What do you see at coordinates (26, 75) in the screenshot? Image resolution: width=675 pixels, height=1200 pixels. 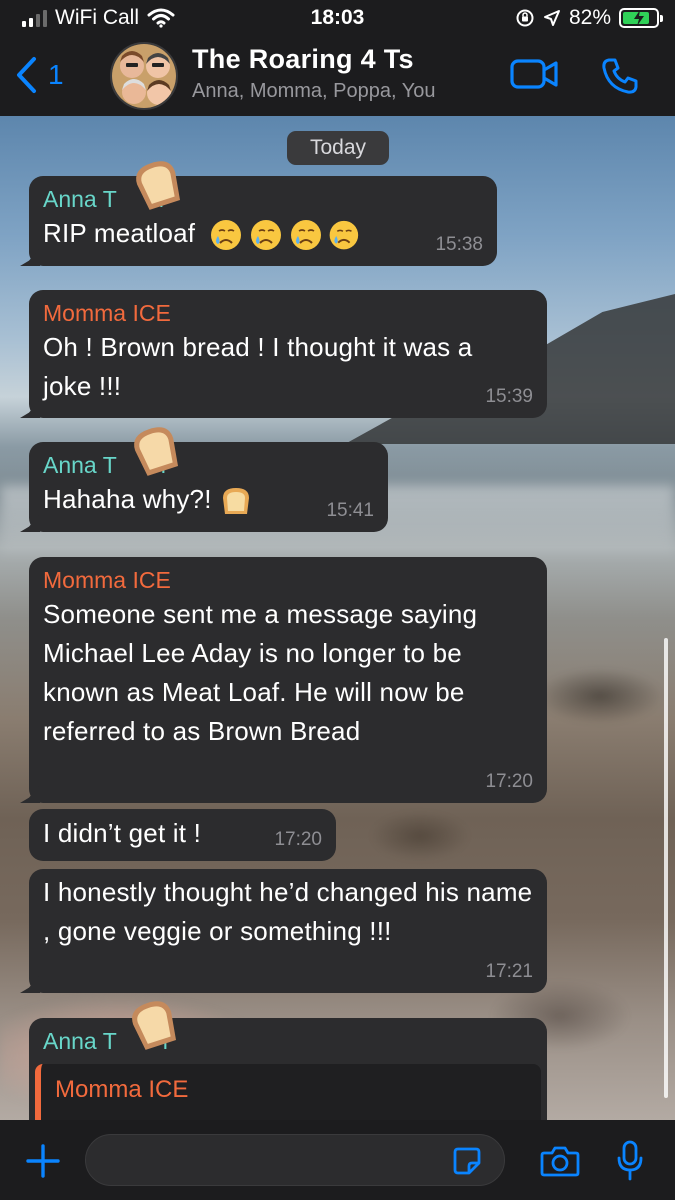 I see `chevron-left-icon` at bounding box center [26, 75].